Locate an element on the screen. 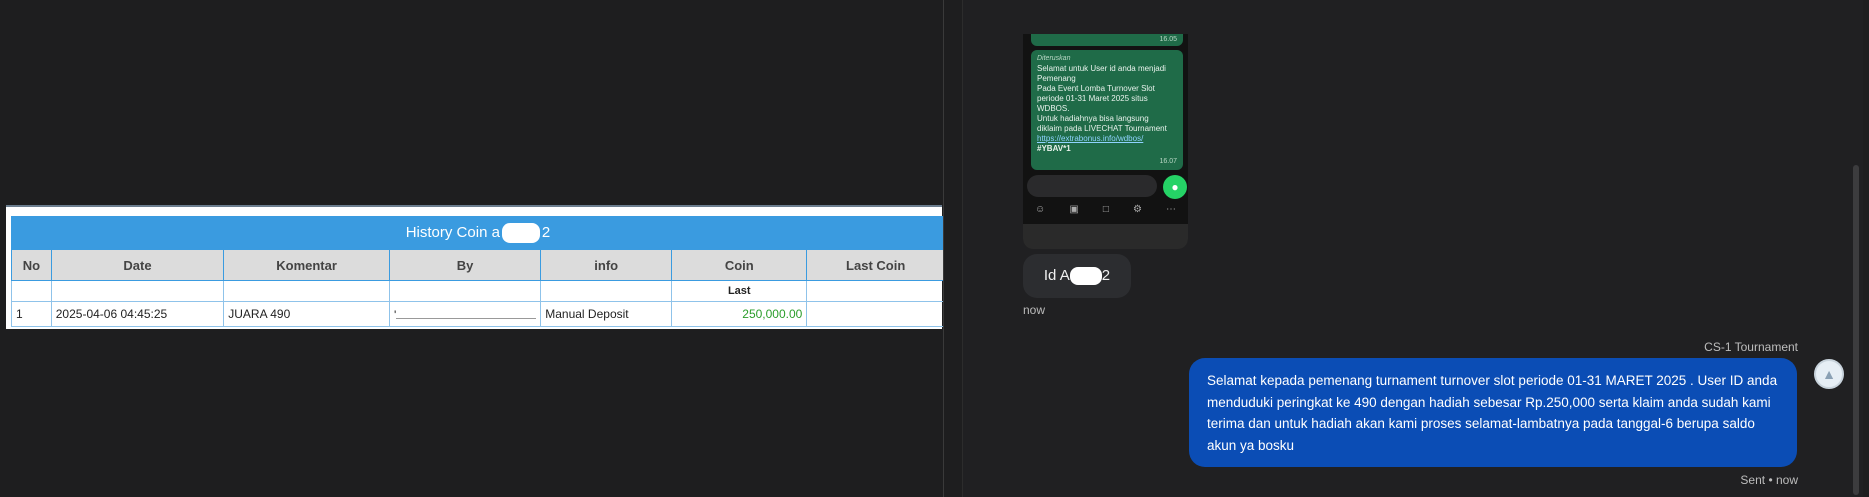  wa-line-3: Pada Event Lomba Turnover Slot is located at coordinates (1096, 88).